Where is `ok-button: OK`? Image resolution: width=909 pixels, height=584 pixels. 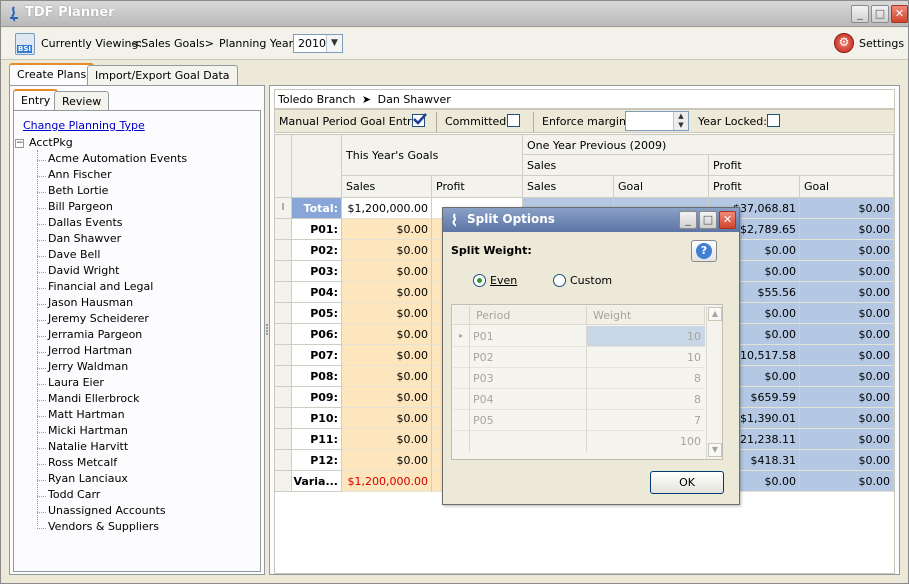 ok-button: OK is located at coordinates (687, 482).